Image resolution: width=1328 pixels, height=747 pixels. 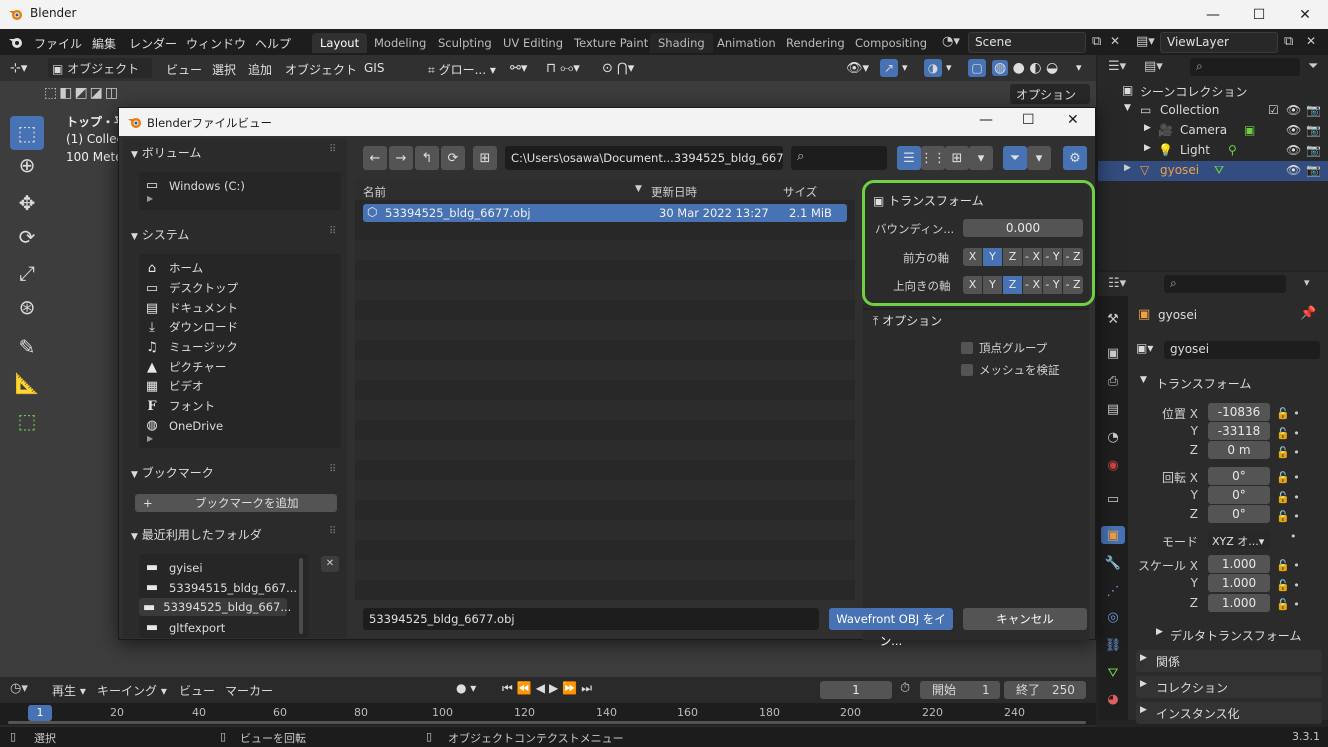 I want to click on thumbnail-view-icon: ⊞, so click(x=957, y=158).